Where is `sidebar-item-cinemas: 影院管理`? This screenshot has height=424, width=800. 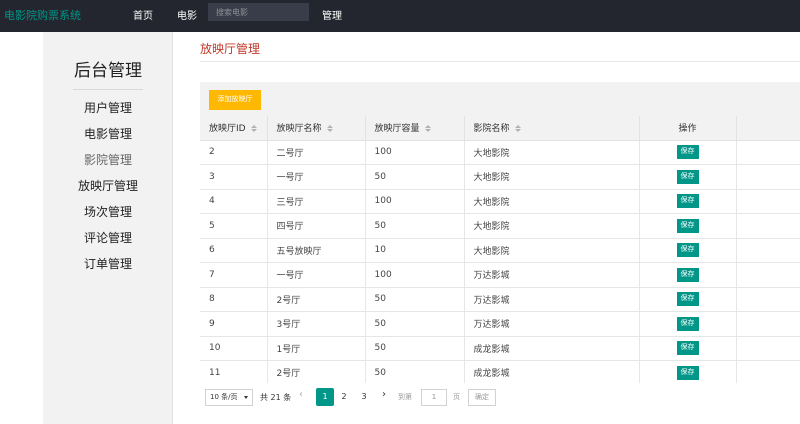 sidebar-item-cinemas: 影院管理 is located at coordinates (108, 159).